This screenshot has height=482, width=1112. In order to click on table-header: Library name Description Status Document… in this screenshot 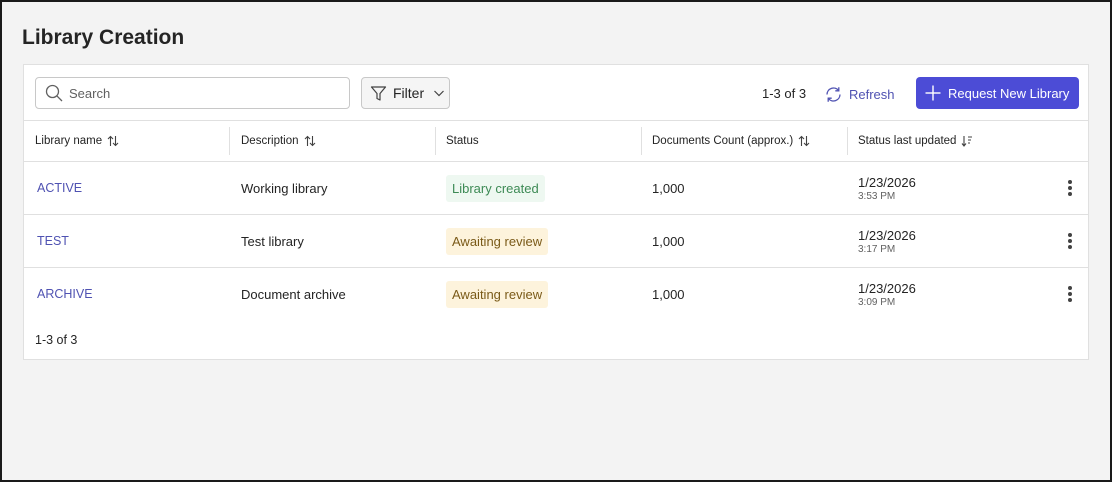, I will do `click(556, 141)`.